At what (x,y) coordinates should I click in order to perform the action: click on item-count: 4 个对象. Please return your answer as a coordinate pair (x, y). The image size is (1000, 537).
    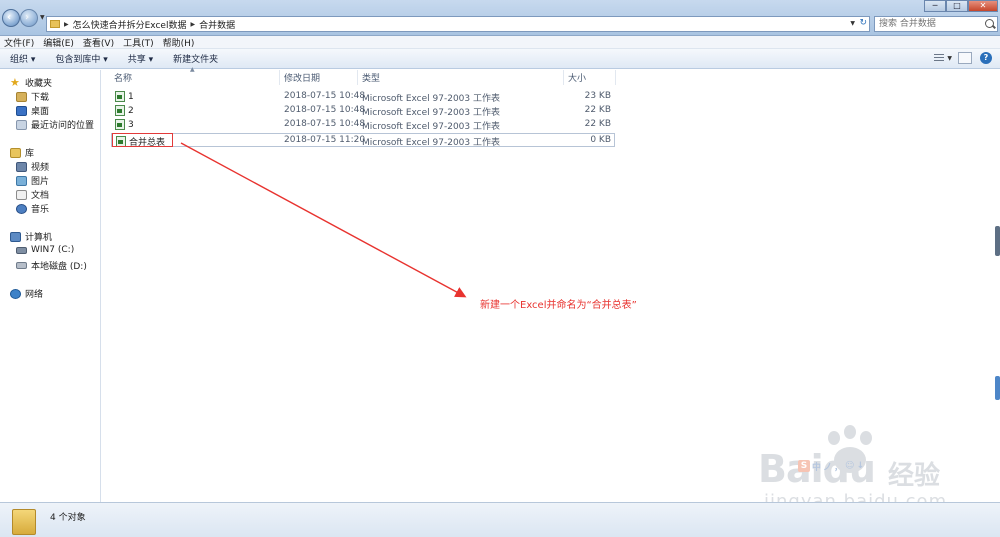
    Looking at the image, I should click on (68, 518).